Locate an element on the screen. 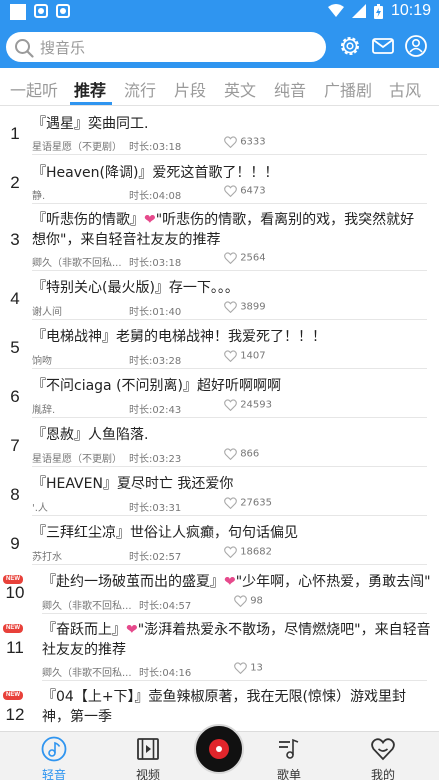 This screenshot has width=439, height=780. like-count: 2564 is located at coordinates (245, 258).